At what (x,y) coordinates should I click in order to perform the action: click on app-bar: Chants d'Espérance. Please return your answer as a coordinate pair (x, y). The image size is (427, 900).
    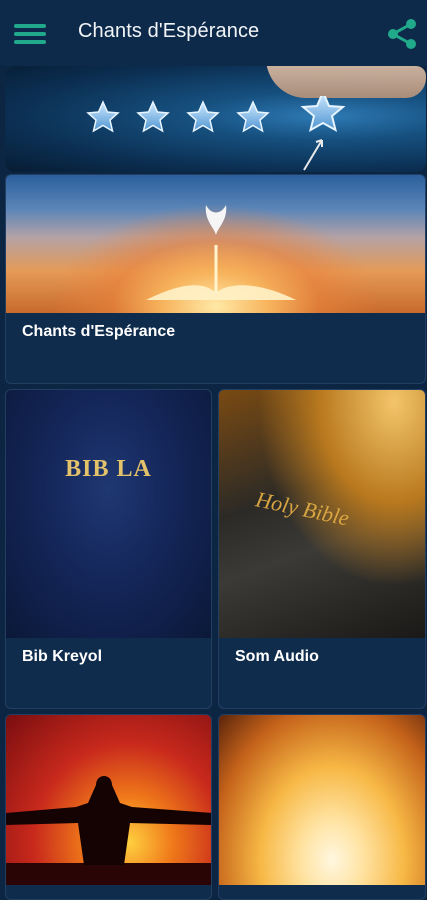
    Looking at the image, I should click on (213, 33).